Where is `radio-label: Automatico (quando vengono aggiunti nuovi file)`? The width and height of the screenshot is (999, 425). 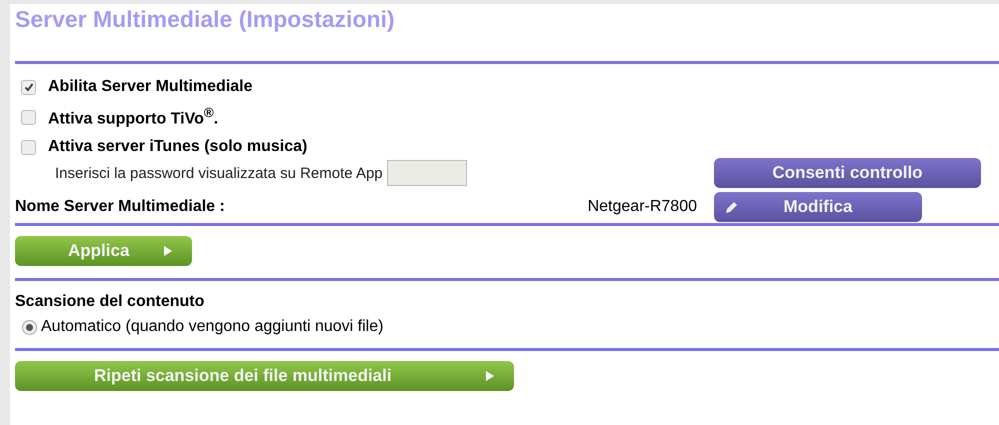 radio-label: Automatico (quando vengono aggiunti nuovi file) is located at coordinates (212, 327).